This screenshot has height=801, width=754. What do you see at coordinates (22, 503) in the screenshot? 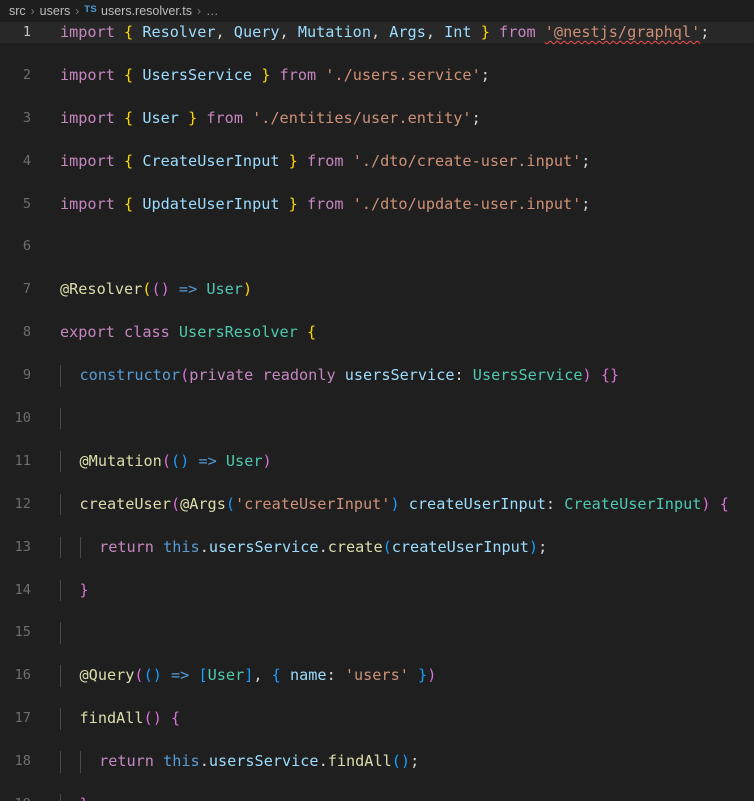
I see `line-number: 12` at bounding box center [22, 503].